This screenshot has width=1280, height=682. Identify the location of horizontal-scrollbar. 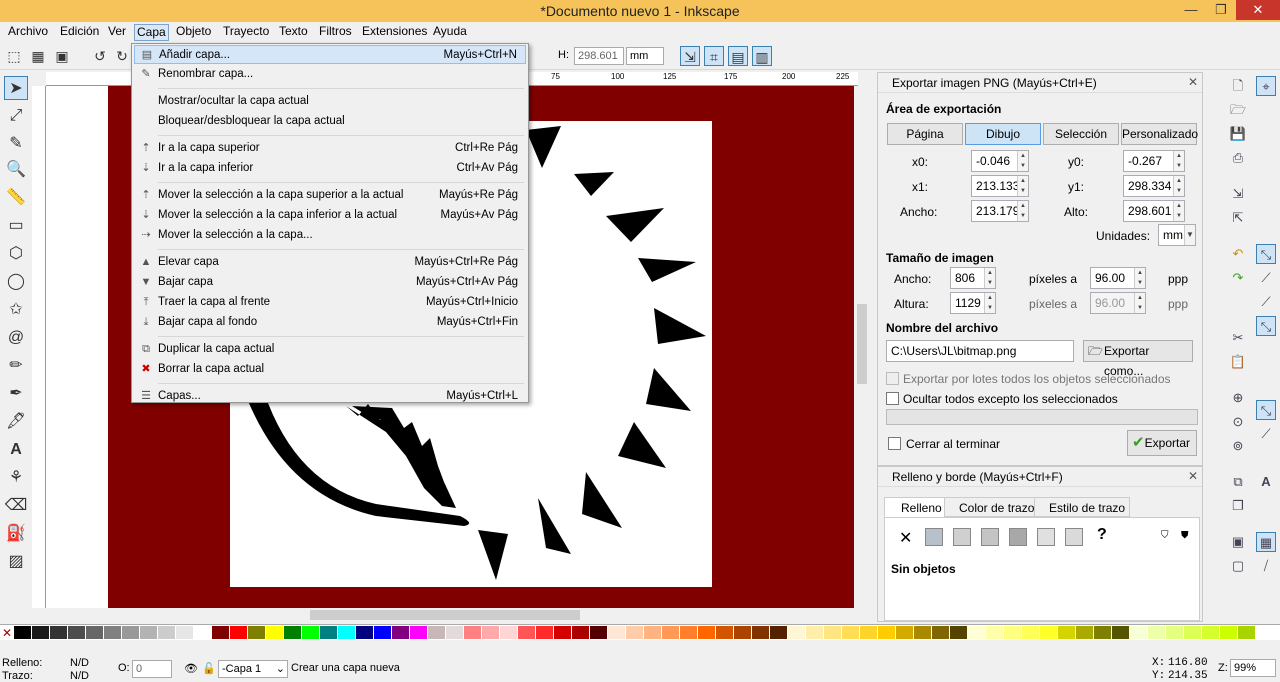
(452, 615).